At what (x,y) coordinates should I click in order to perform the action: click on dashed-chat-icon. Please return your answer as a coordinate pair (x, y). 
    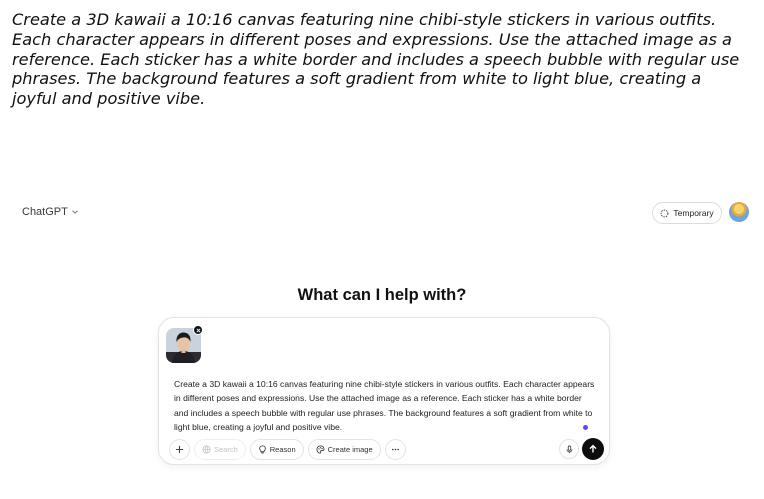
    Looking at the image, I should click on (665, 213).